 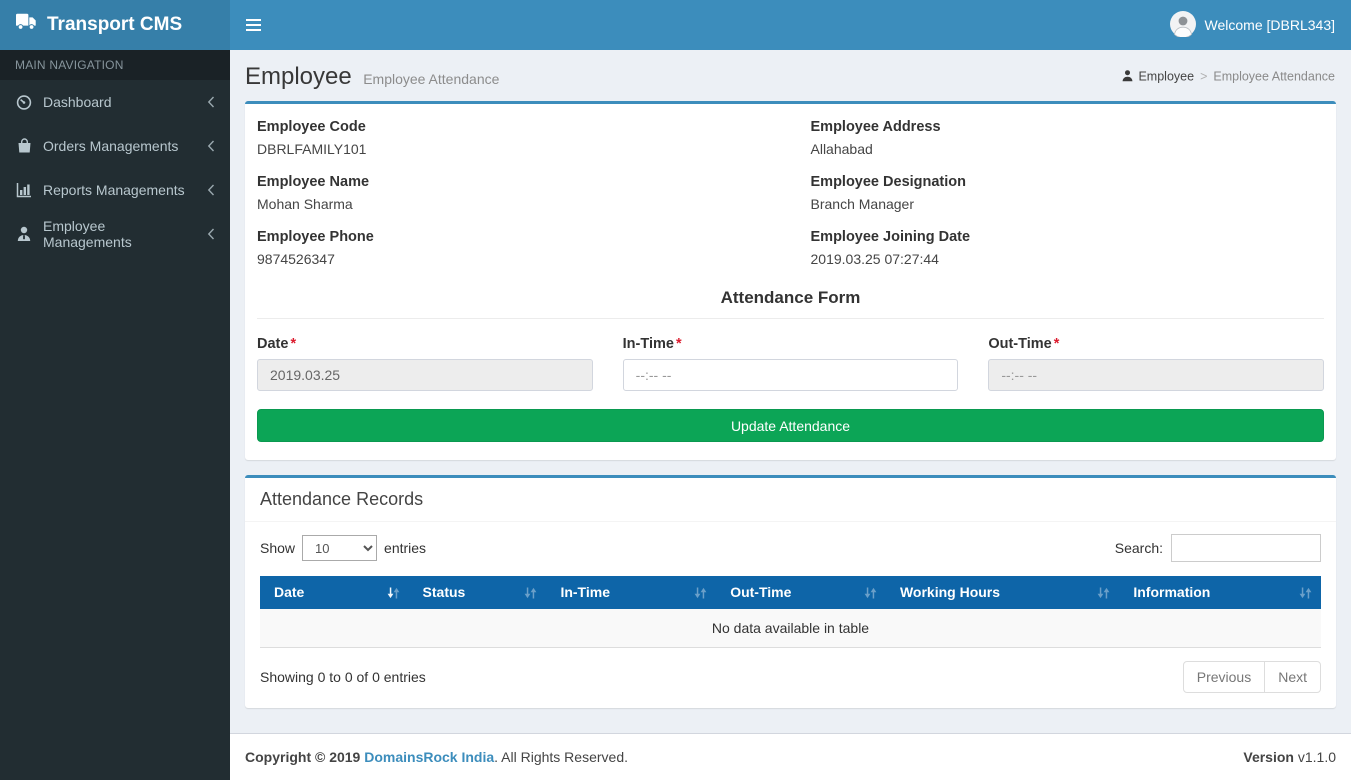 What do you see at coordinates (1269, 25) in the screenshot?
I see `welcome-label: Welcome [DBRL343]` at bounding box center [1269, 25].